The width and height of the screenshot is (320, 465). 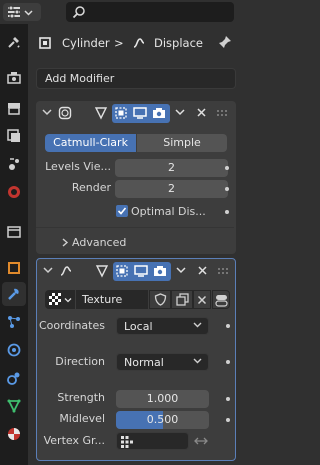 What do you see at coordinates (14, 12) in the screenshot?
I see `properties-editor-icon` at bounding box center [14, 12].